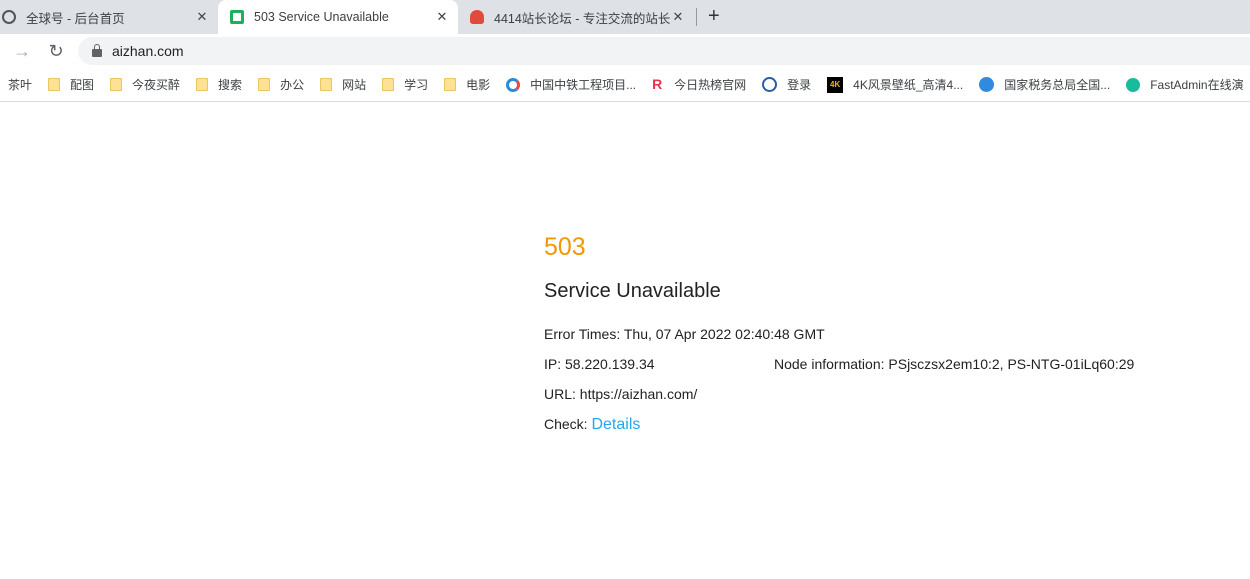  Describe the element at coordinates (56, 51) in the screenshot. I see `reload-button: ↻` at that location.